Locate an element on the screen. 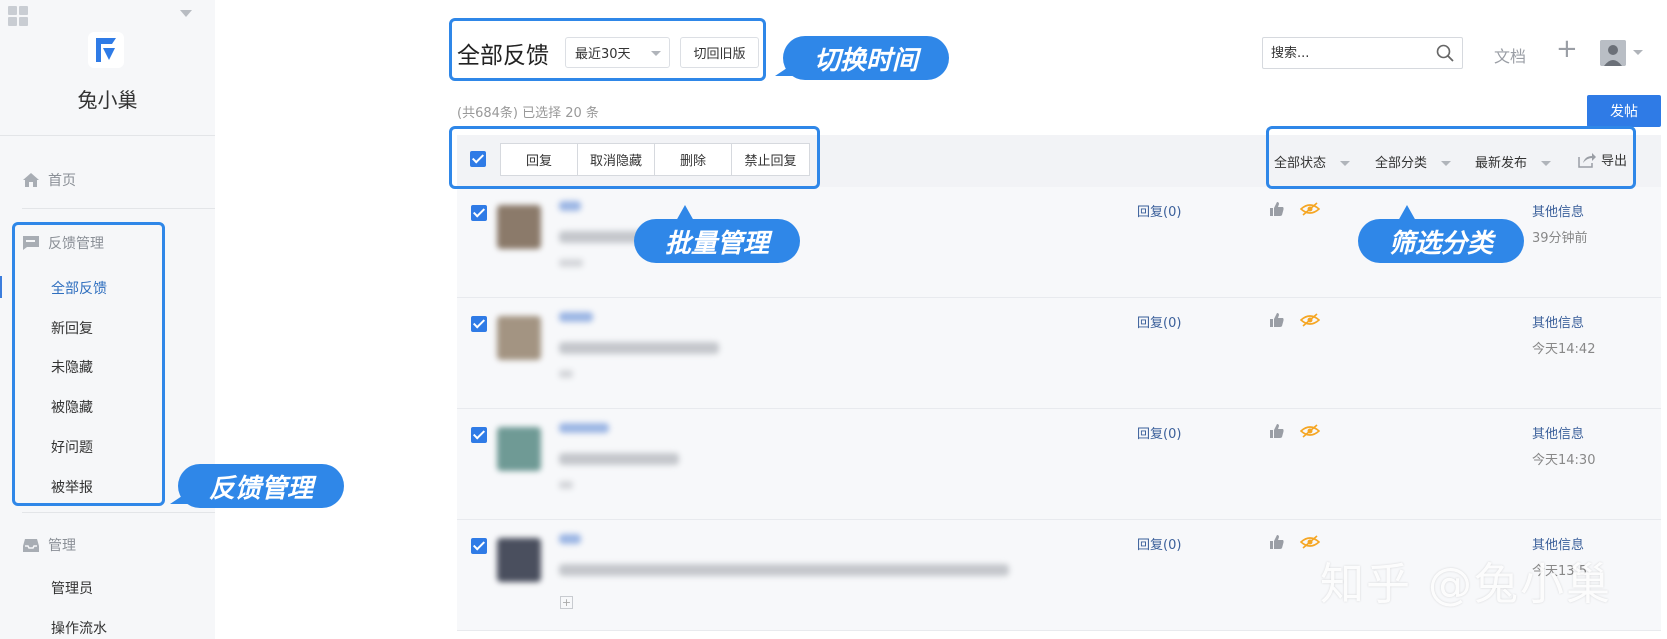 Image resolution: width=1667 pixels, height=639 pixels. callout-filter-category: 筛选分类 is located at coordinates (1441, 234).